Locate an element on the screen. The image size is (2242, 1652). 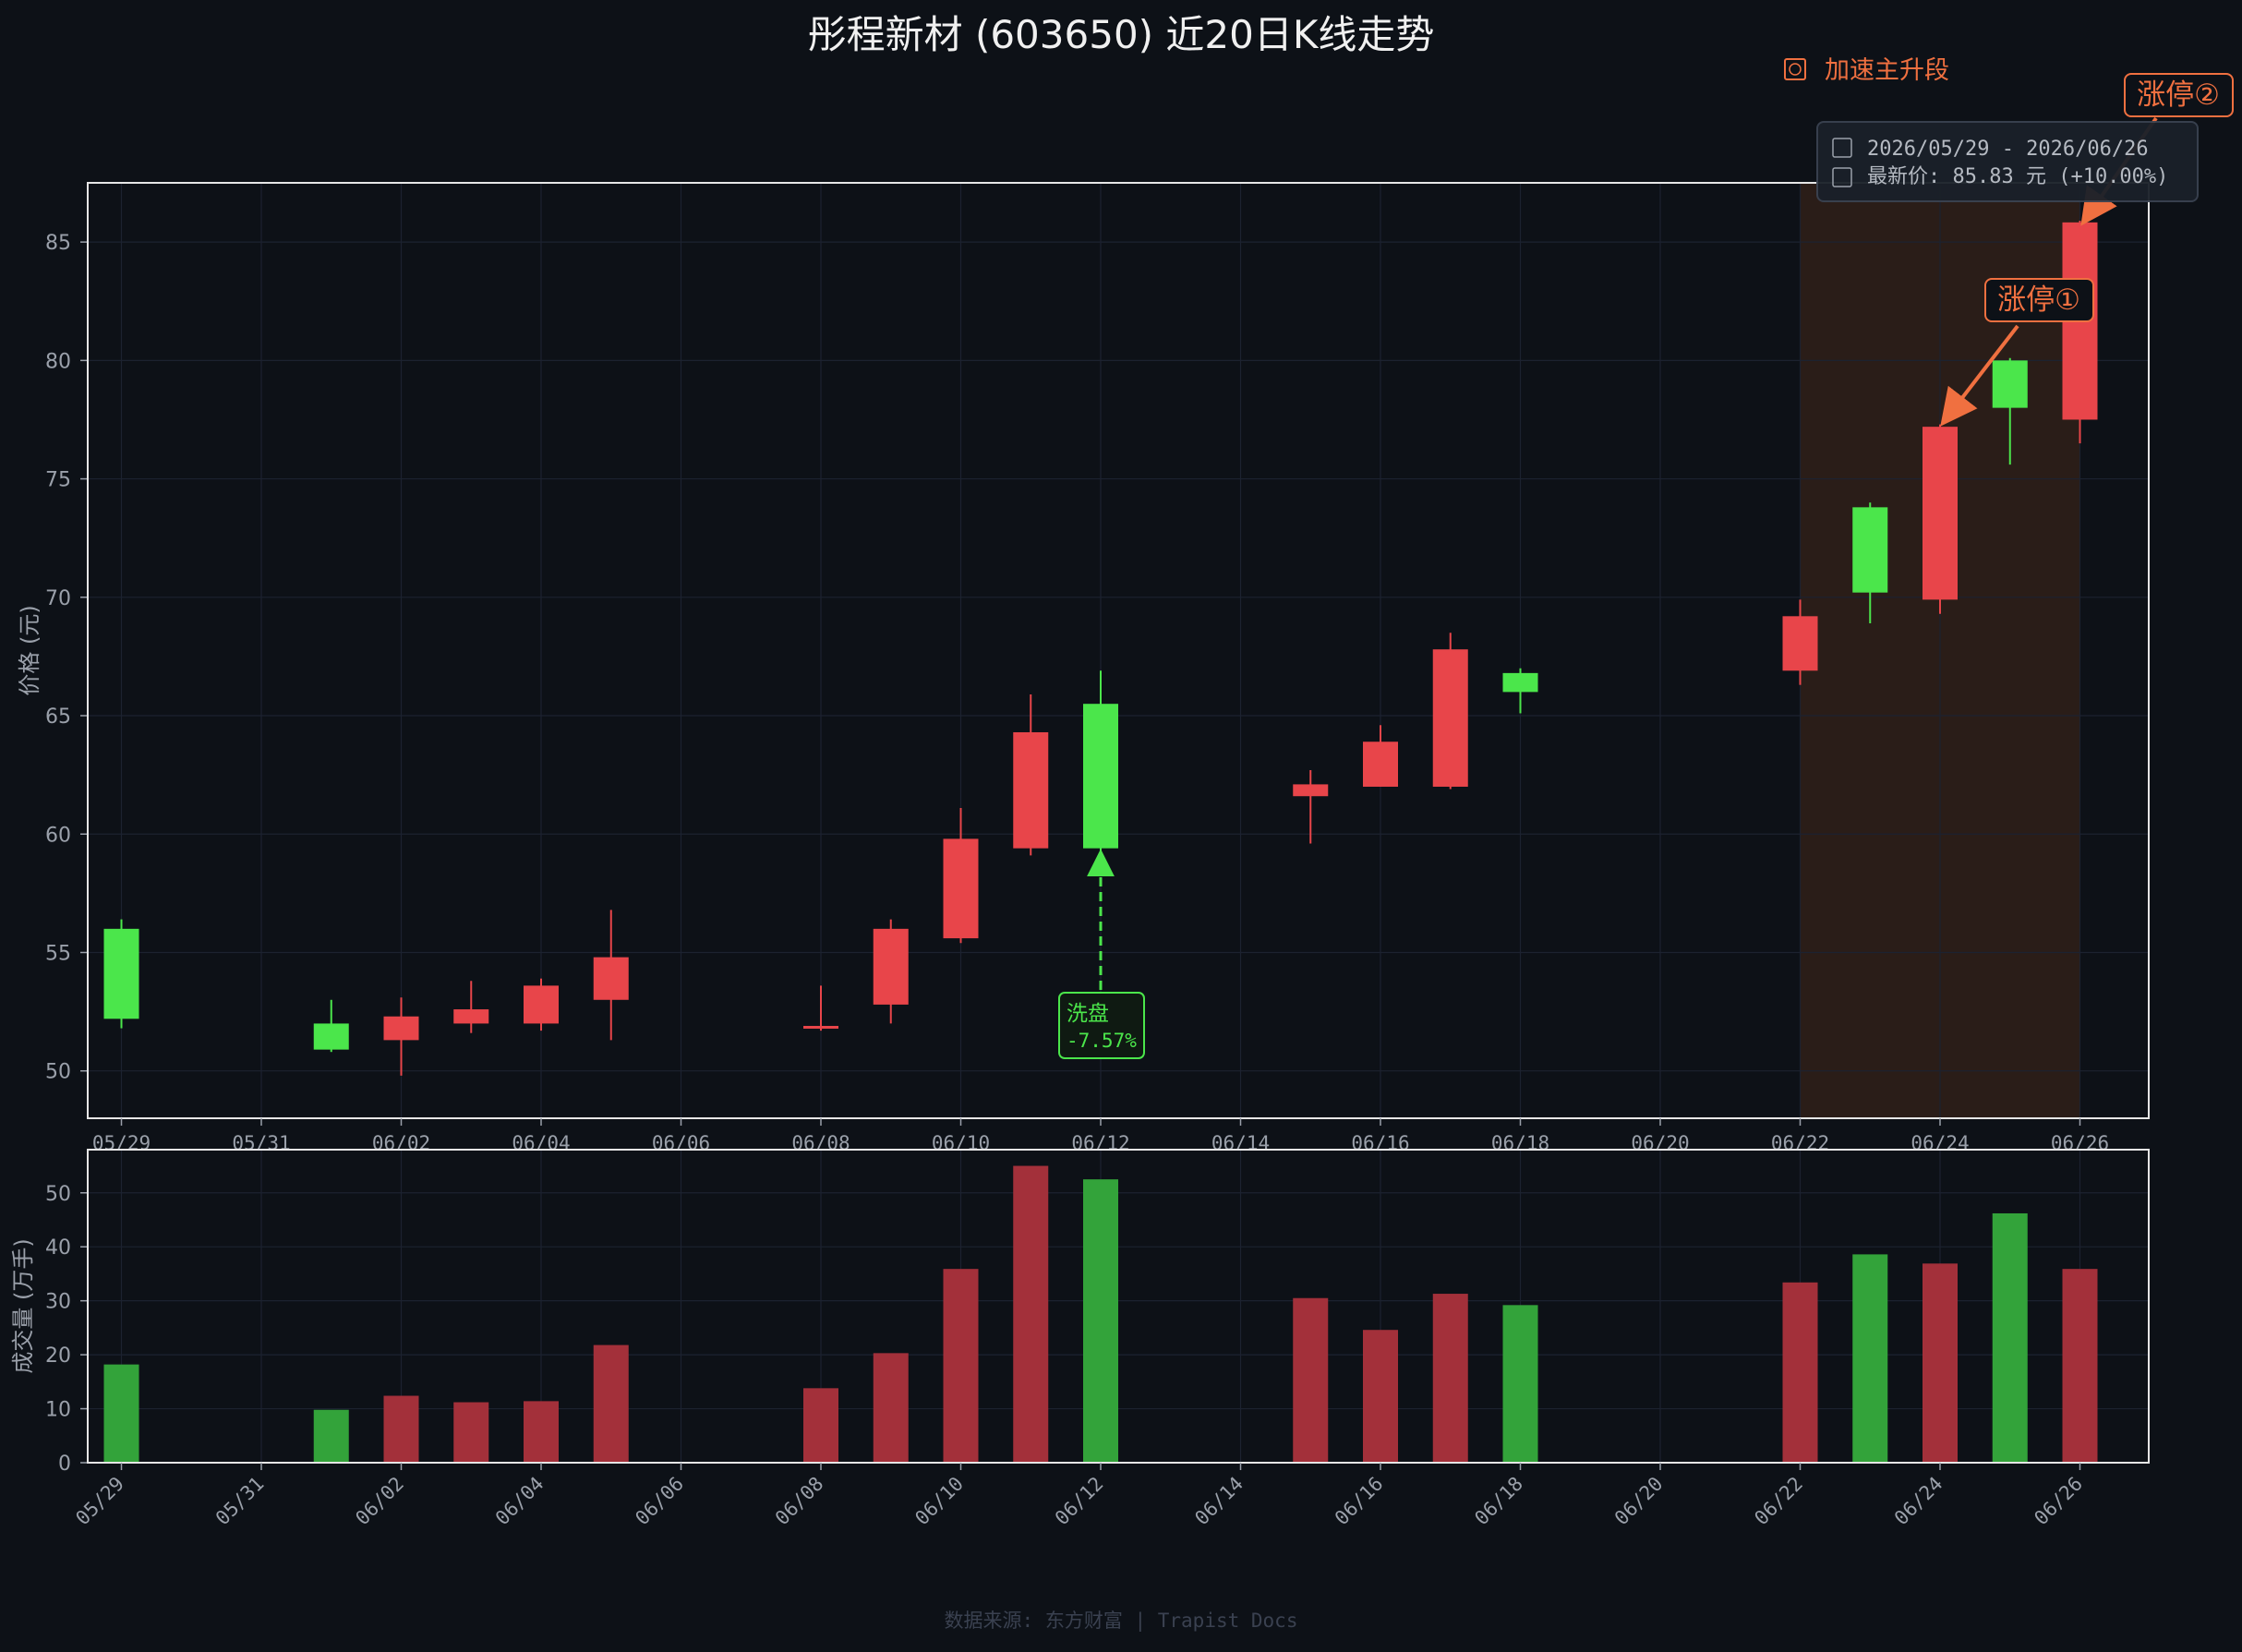
limit-up-1-label: 涨停① is located at coordinates (2038, 300).